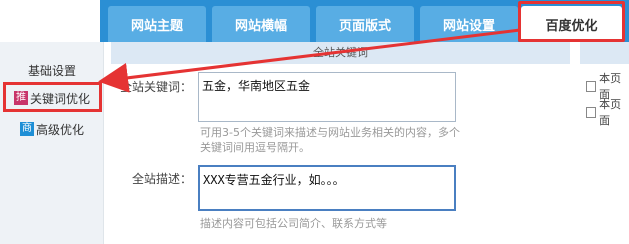 The image size is (629, 244). What do you see at coordinates (327, 97) in the screenshot?
I see `keywords-field: 五金，华南地区五金` at bounding box center [327, 97].